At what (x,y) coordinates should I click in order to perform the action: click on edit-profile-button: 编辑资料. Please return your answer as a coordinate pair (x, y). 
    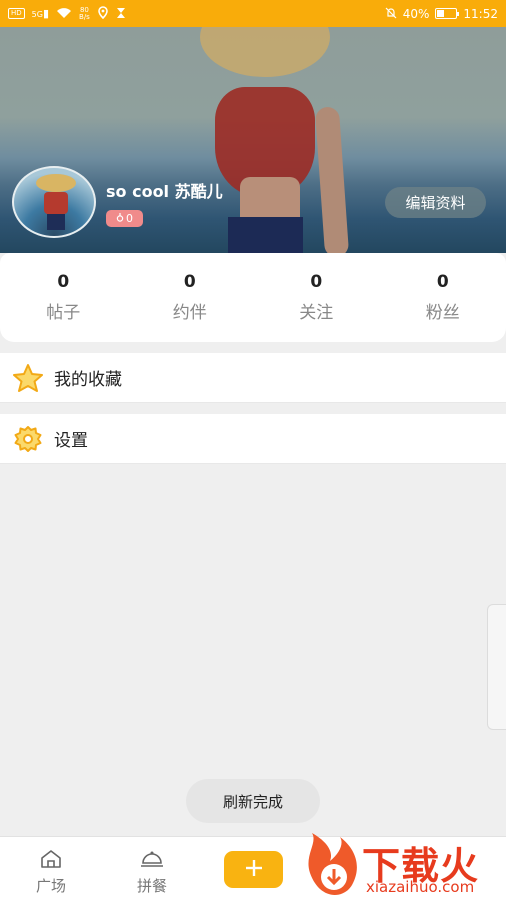
    Looking at the image, I should click on (435, 202).